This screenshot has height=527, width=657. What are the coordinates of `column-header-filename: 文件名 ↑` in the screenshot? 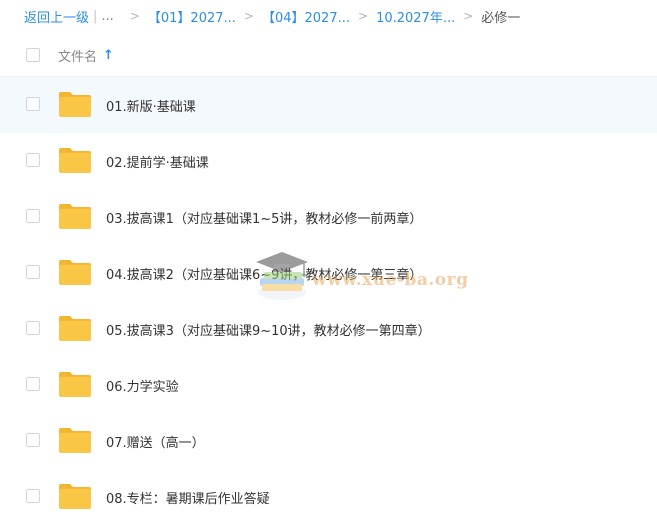 It's located at (86, 55).